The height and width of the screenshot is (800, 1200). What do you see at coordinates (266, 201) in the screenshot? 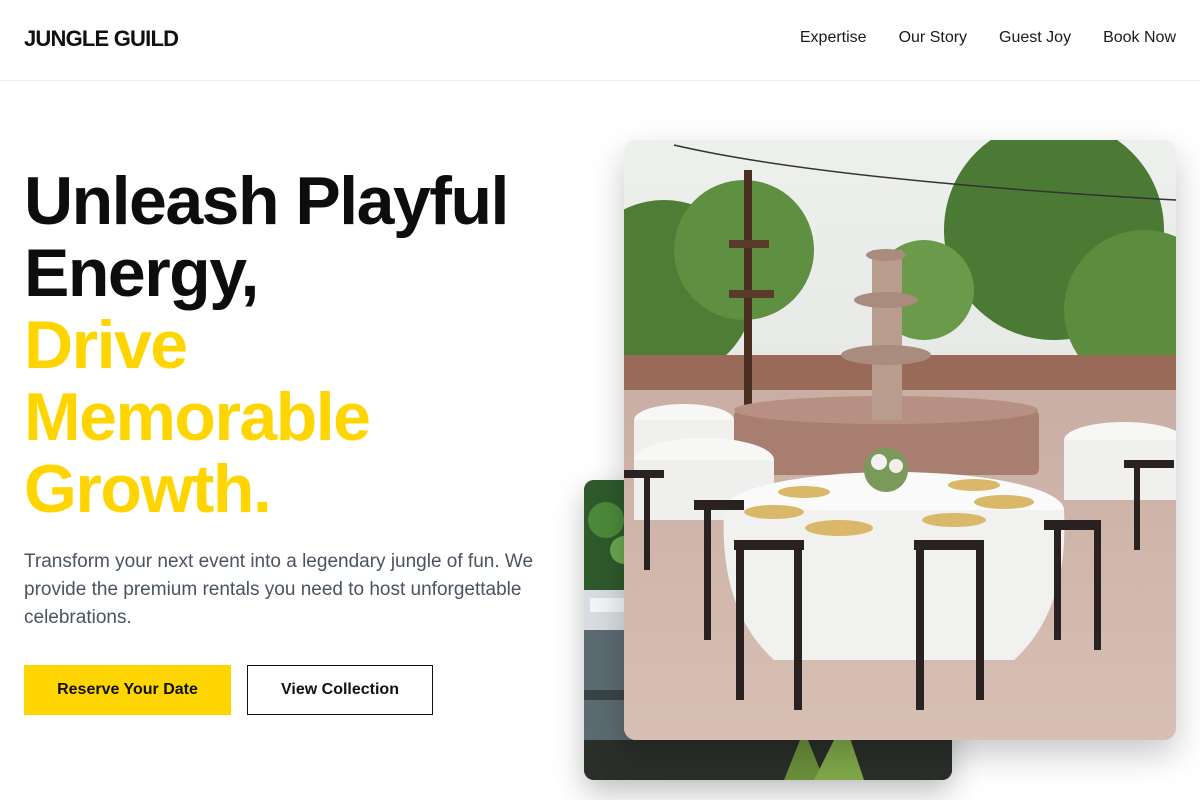
I see `headline-line-1: Unleash Playful` at bounding box center [266, 201].